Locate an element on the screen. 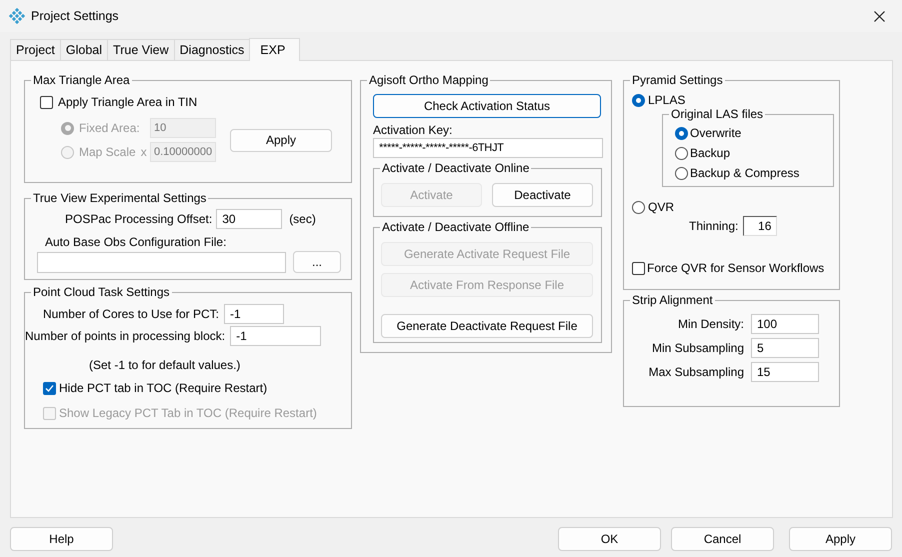 The image size is (902, 557). field-label: Min Density: is located at coordinates (711, 324).